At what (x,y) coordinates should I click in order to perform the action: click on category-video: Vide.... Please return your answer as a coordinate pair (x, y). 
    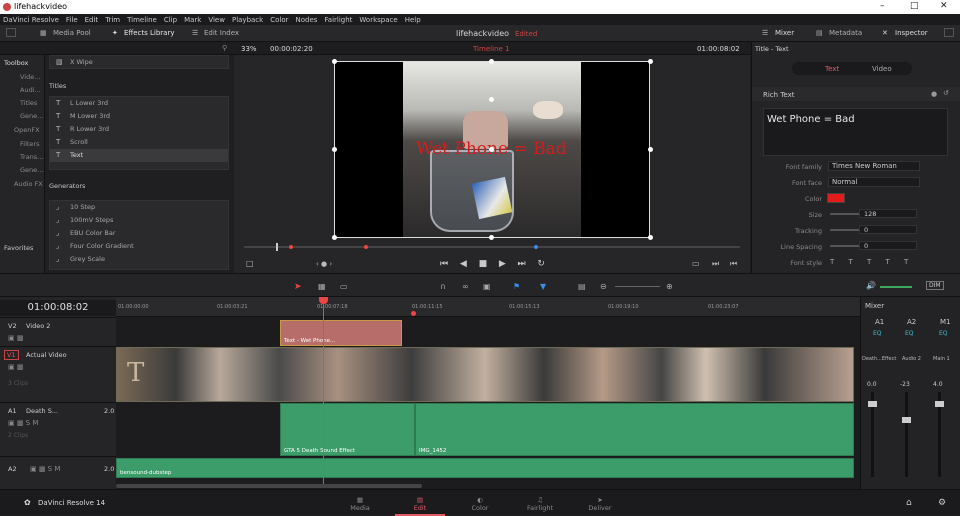
    Looking at the image, I should click on (30, 77).